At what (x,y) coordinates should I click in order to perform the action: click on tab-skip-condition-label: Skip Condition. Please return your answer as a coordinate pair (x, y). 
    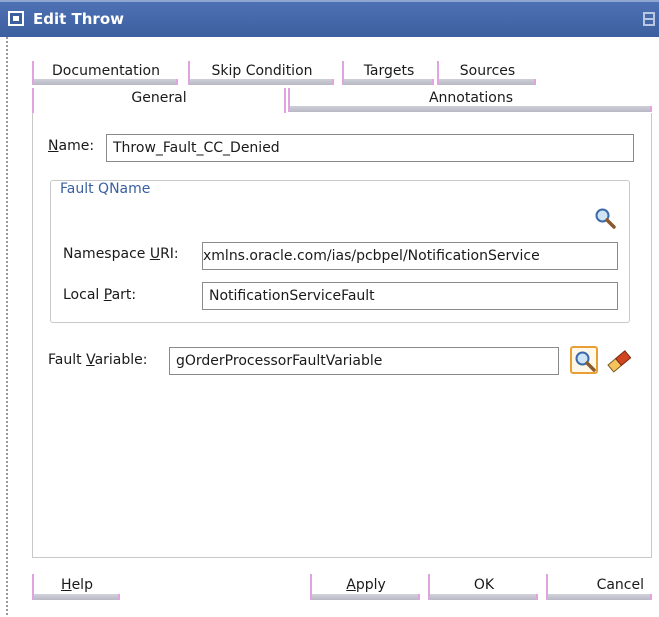
    Looking at the image, I should click on (262, 71).